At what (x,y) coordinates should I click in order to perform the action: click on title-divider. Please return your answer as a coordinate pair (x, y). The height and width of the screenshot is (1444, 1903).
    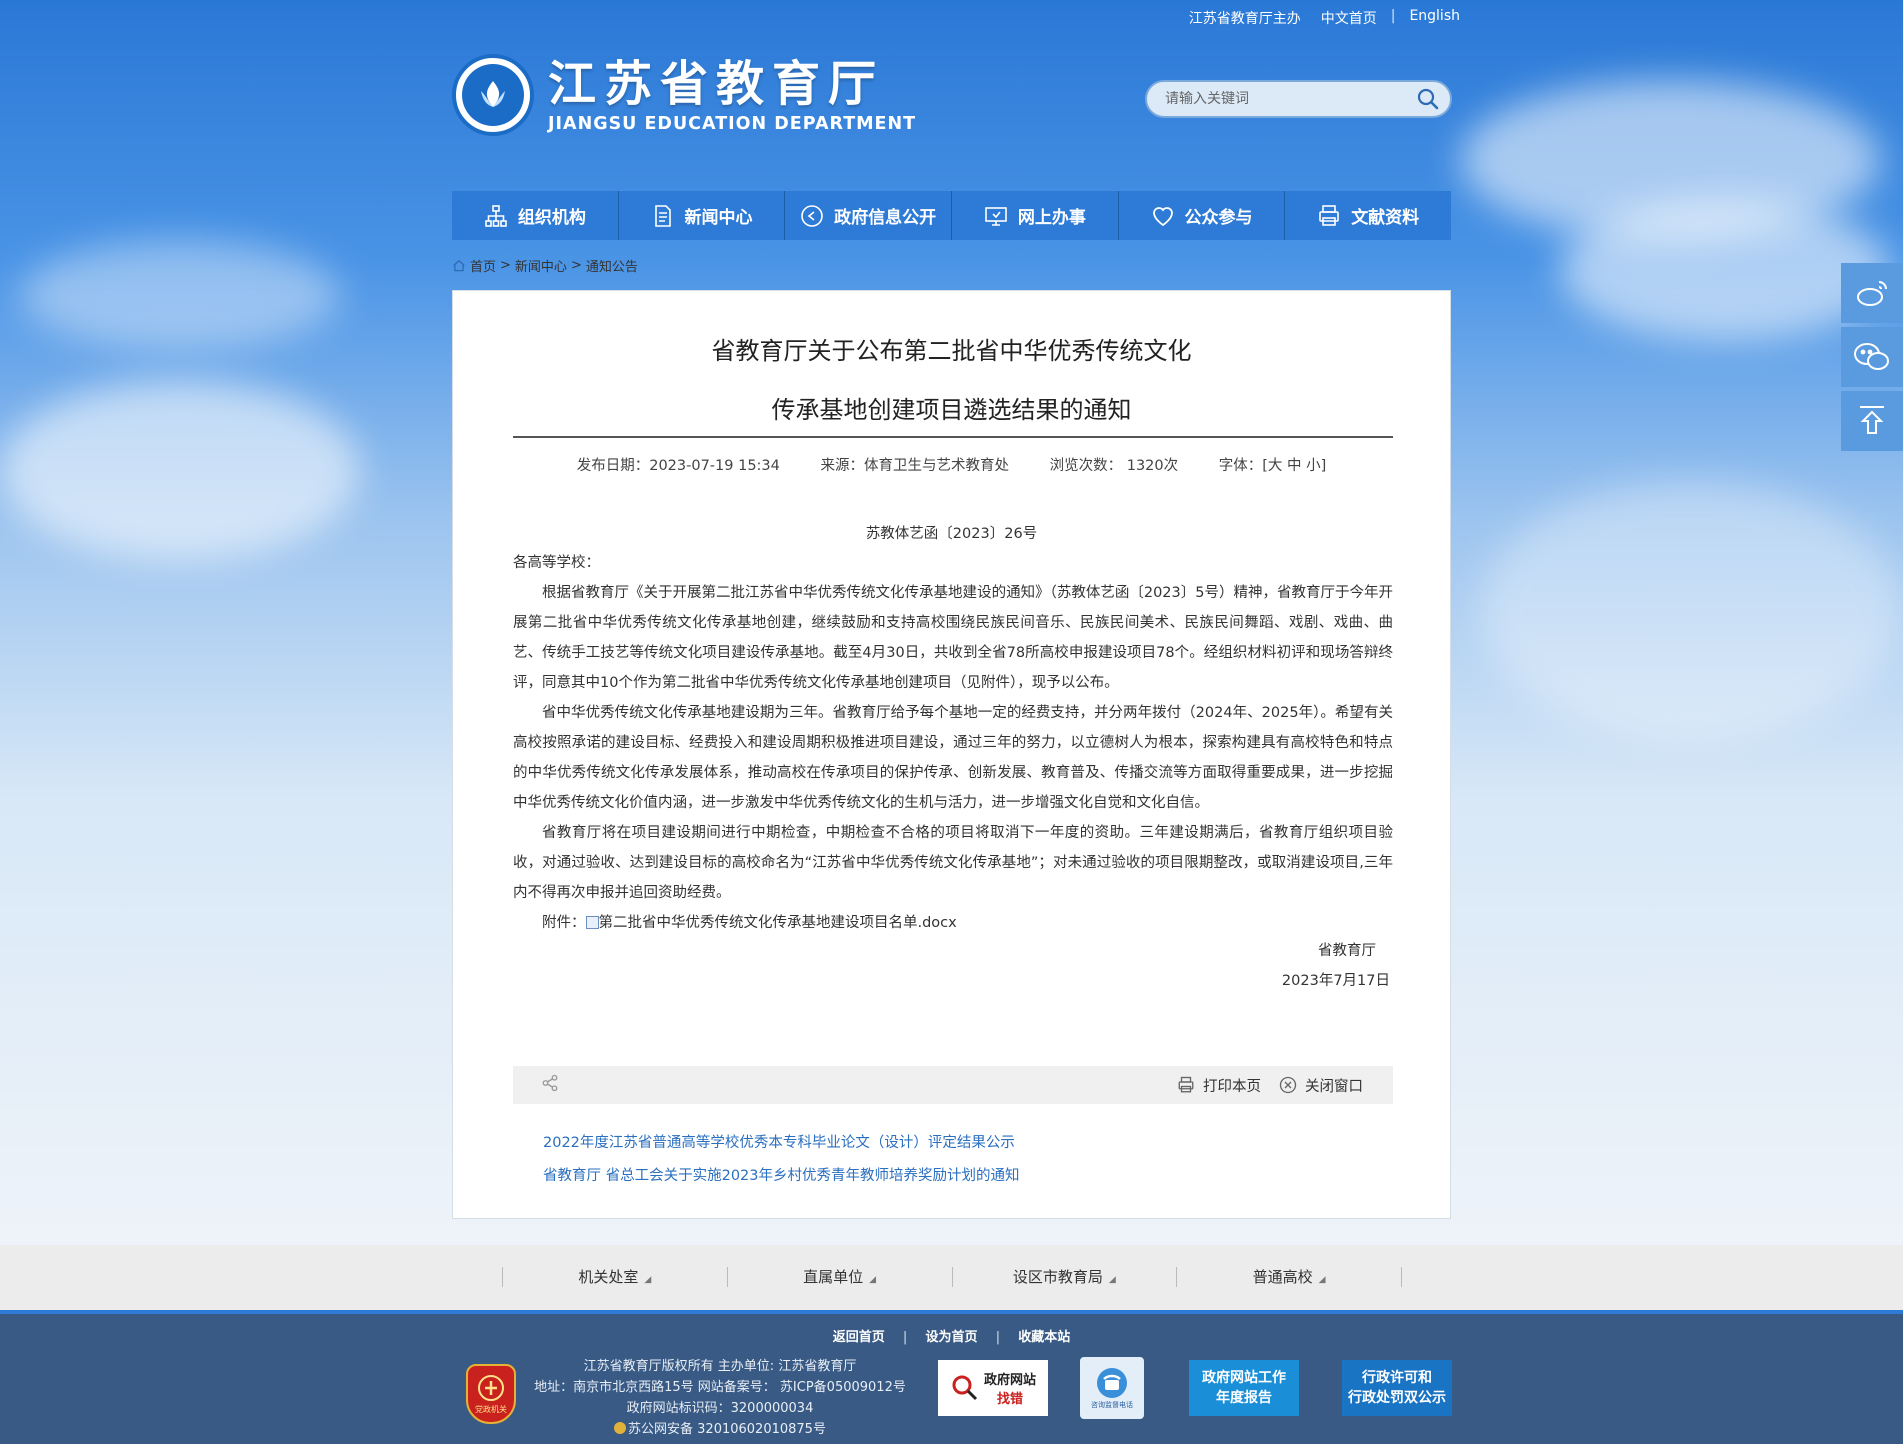
    Looking at the image, I should click on (953, 437).